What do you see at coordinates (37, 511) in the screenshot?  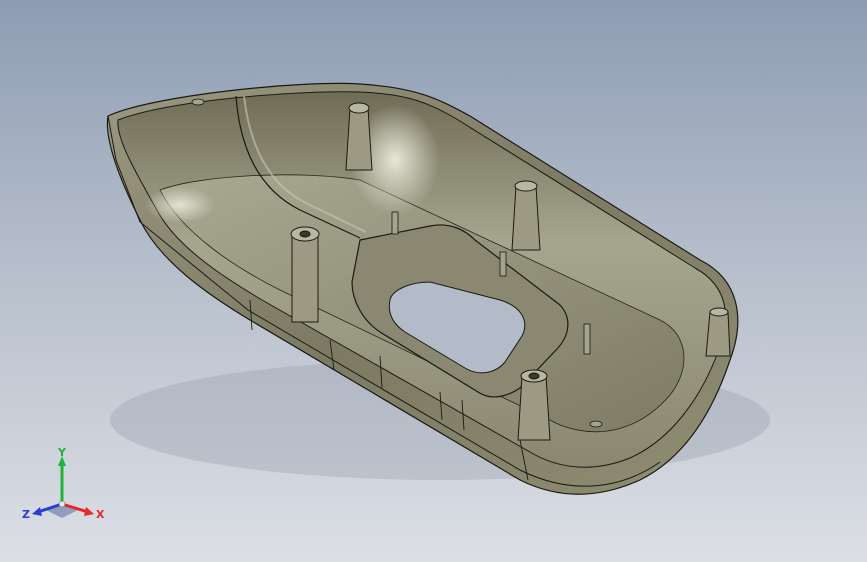 I see `z-axis-arrow-icon` at bounding box center [37, 511].